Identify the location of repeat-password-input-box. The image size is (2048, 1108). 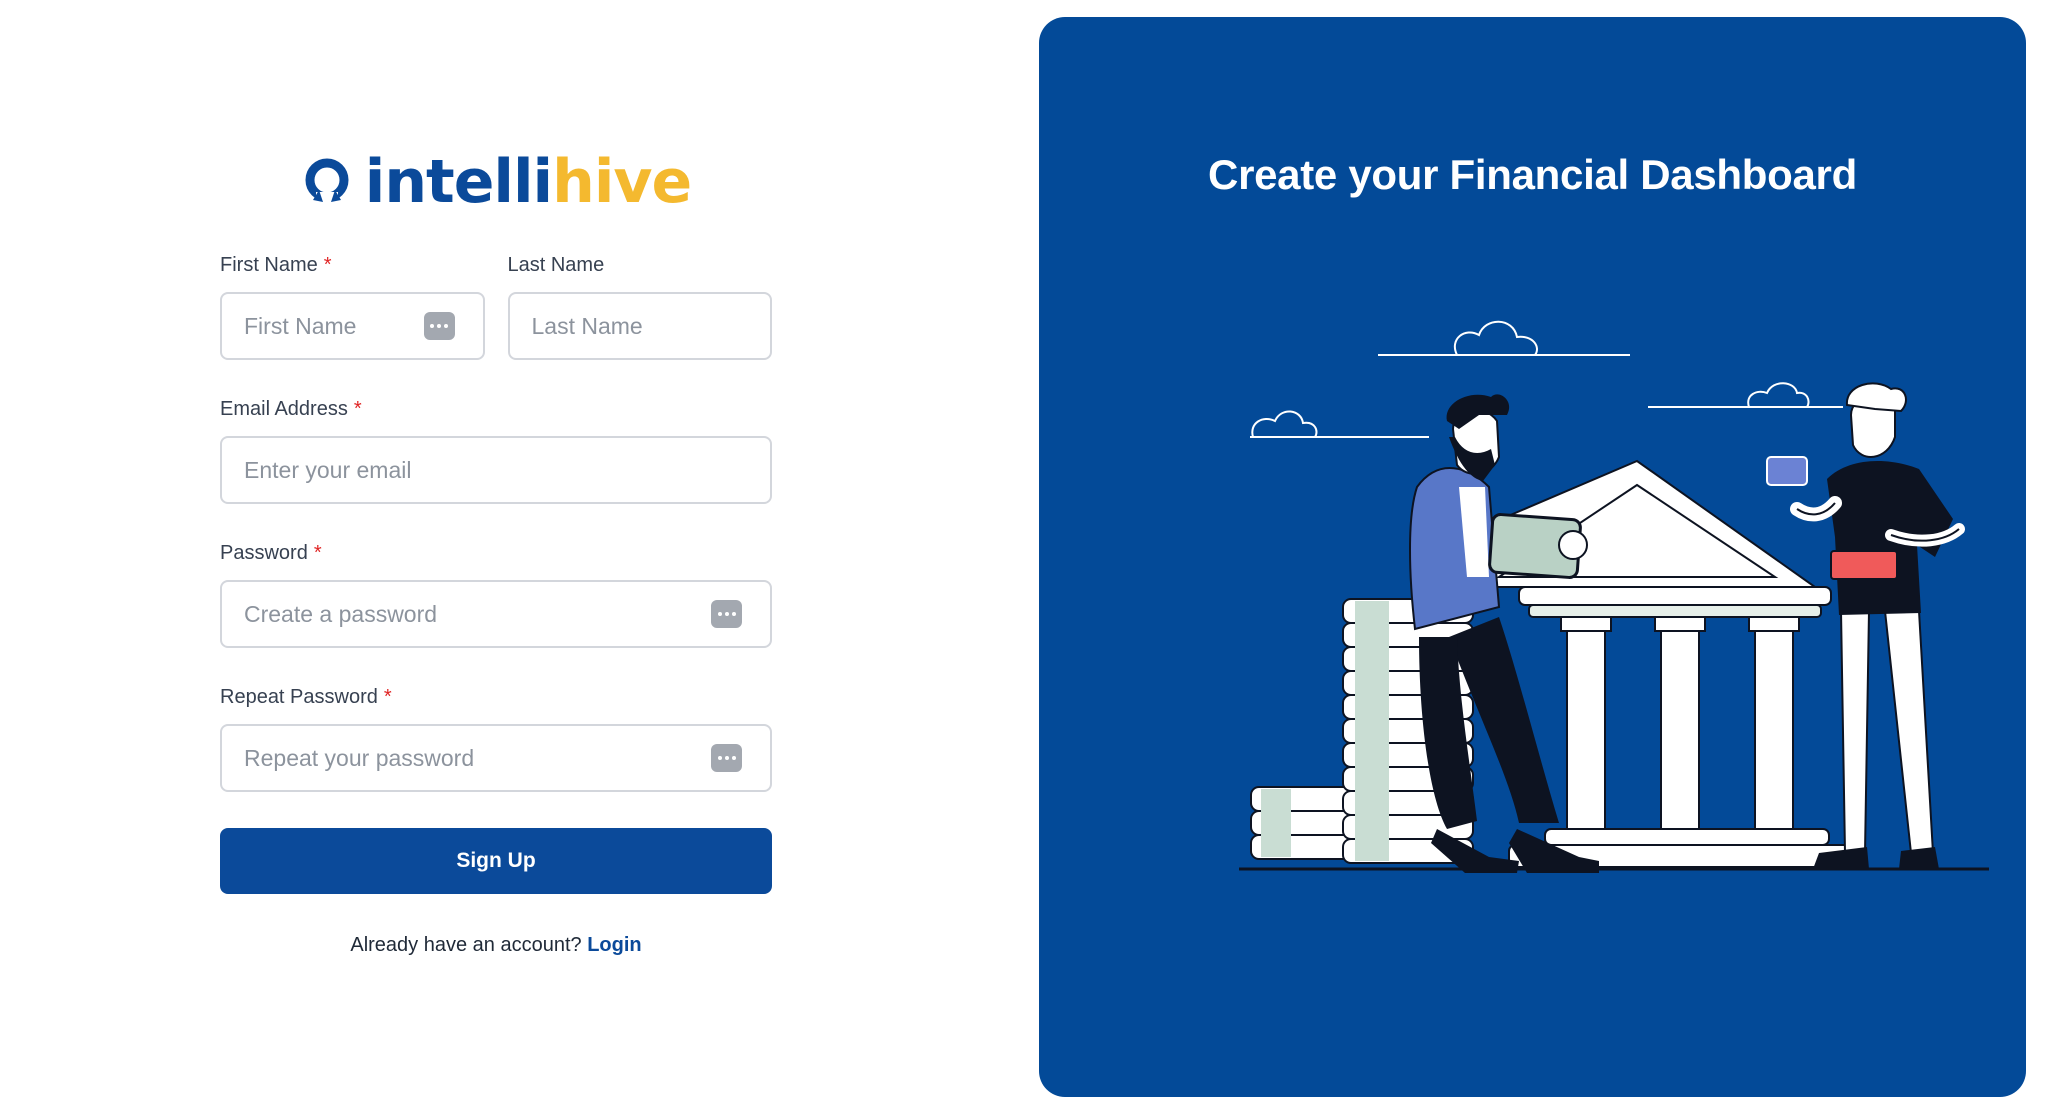
(496, 758).